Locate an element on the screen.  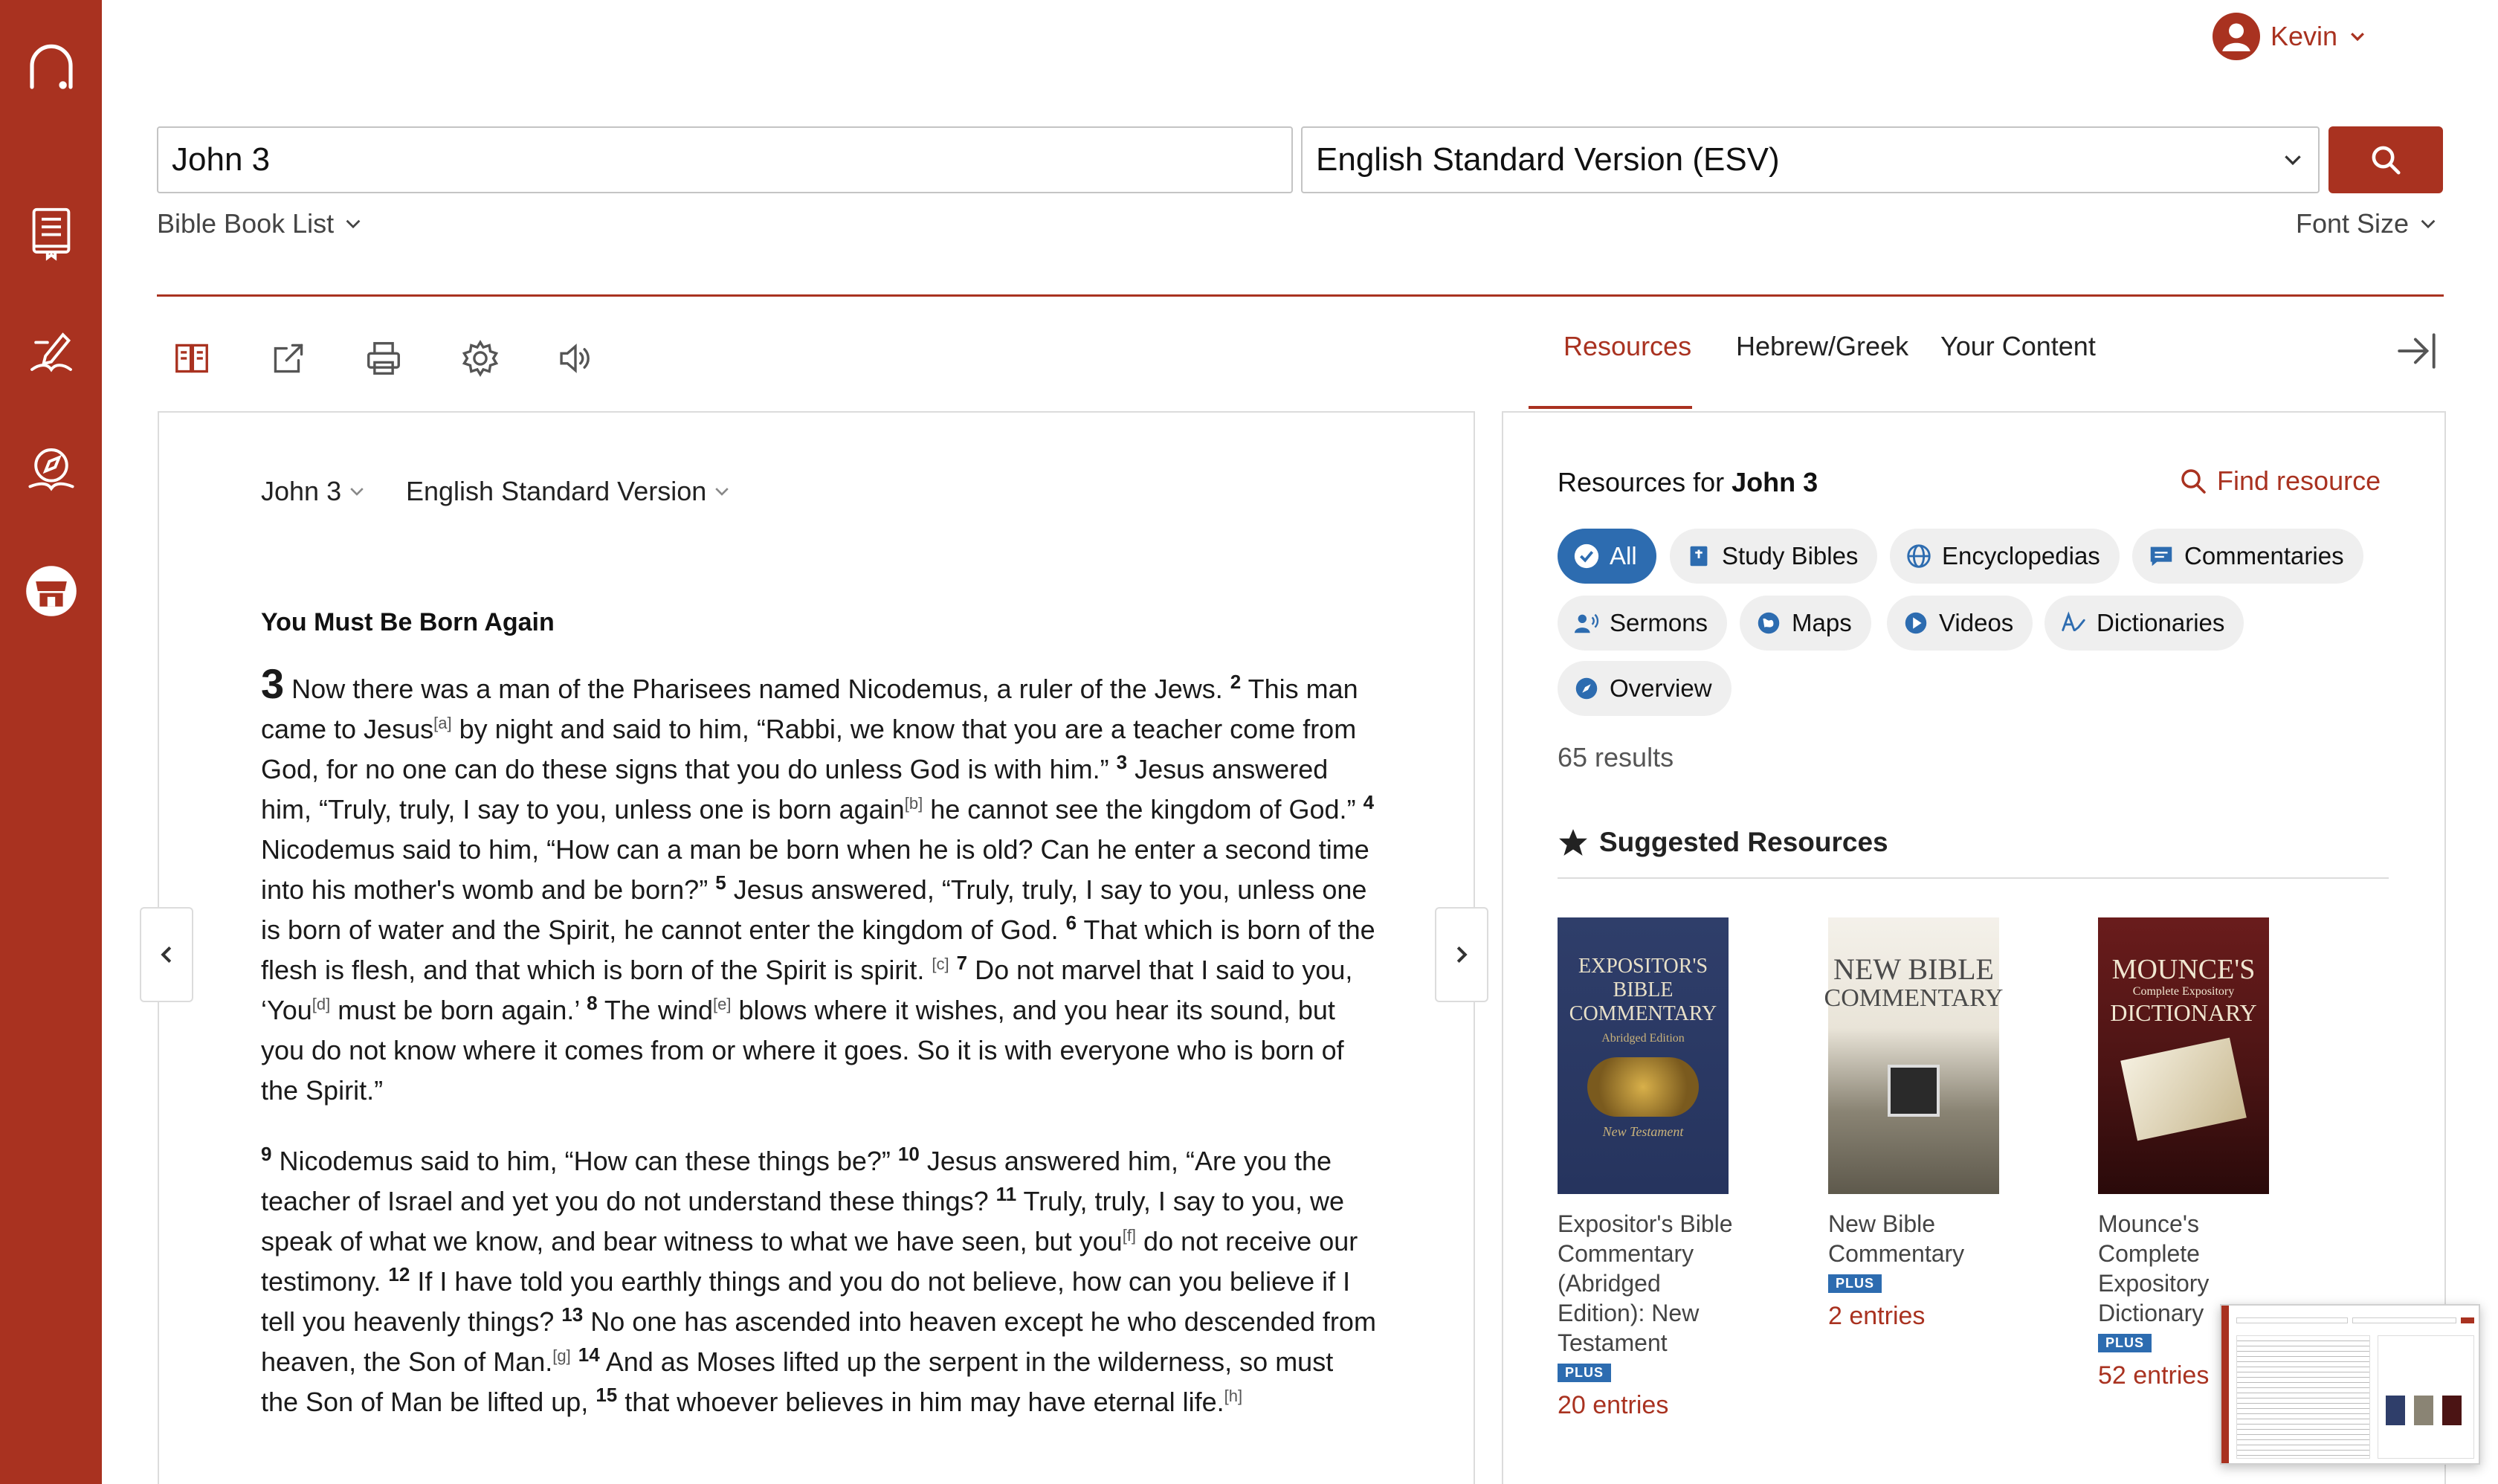
suggested-divider is located at coordinates (1973, 878).